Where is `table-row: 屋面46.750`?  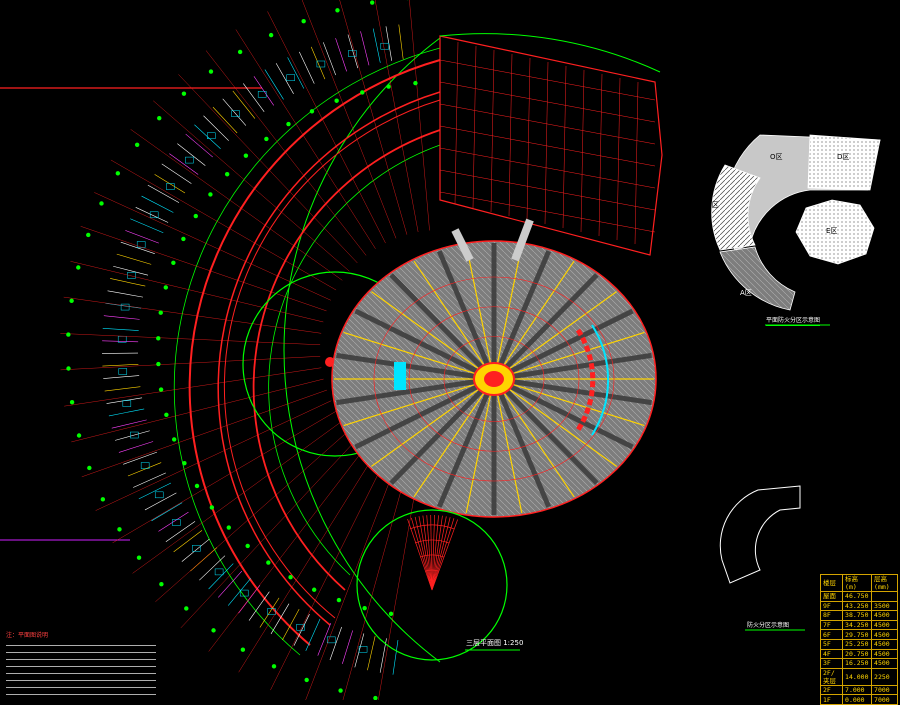
table-row: 屋面46.750 is located at coordinates (859, 597).